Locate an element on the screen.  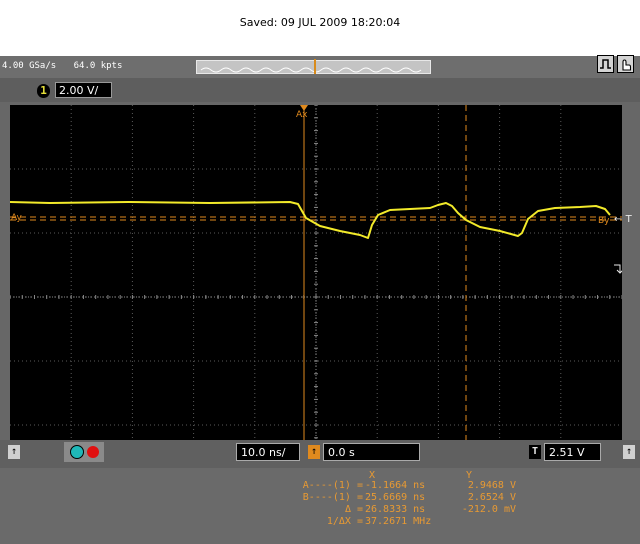
cursor-ay-label: Ay is located at coordinates (17, 218).